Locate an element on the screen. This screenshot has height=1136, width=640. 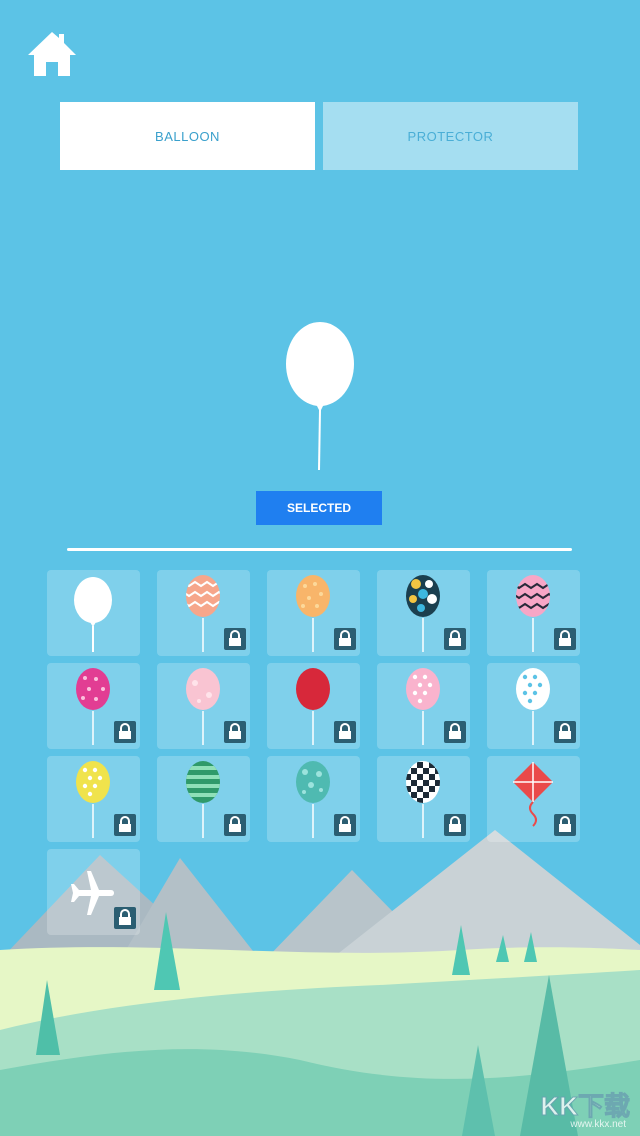
item-light-pink-balloon is located at coordinates (203, 706).